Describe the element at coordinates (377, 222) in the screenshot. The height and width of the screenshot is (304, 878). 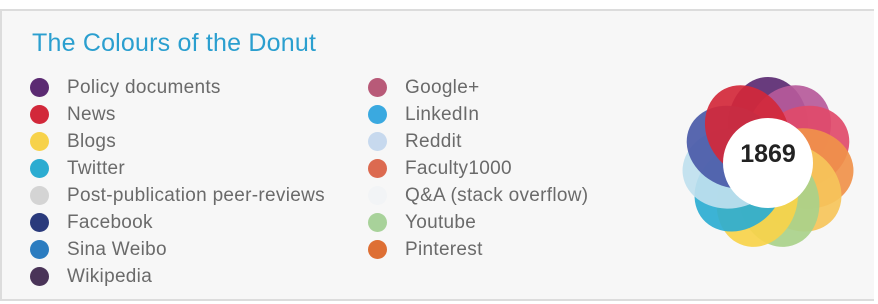
I see `youtube-swatch` at that location.